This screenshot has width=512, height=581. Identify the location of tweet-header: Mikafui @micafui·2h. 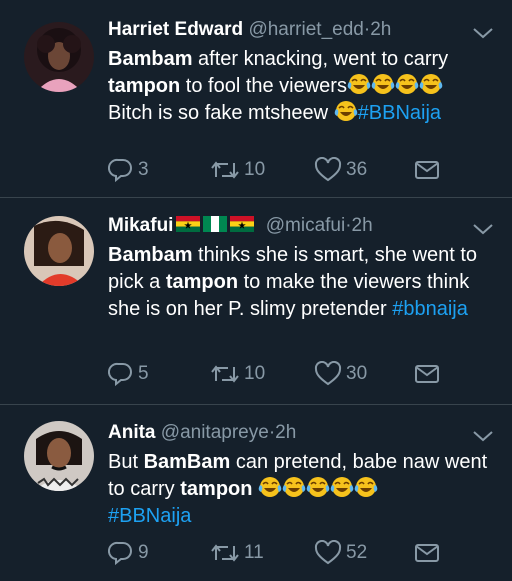
(301, 226).